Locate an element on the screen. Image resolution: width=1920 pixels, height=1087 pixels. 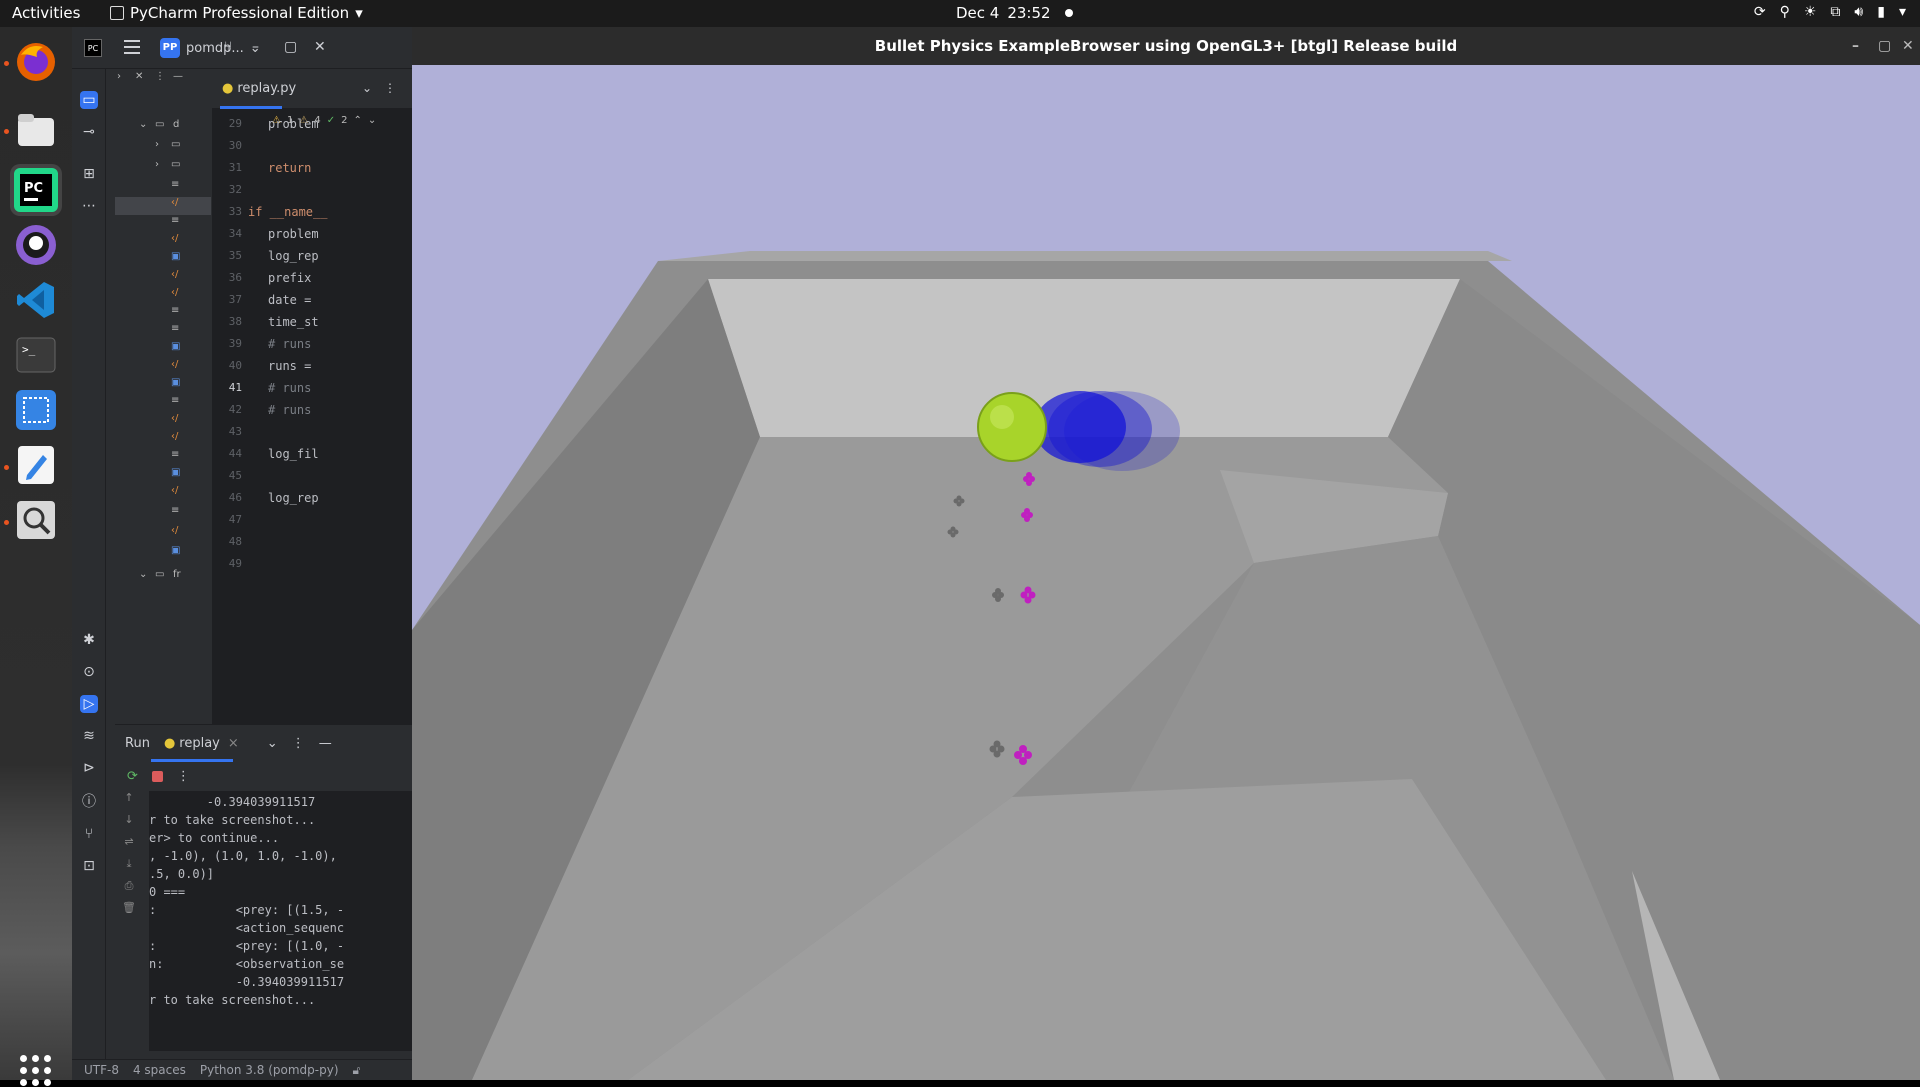
code-line: 38 time_st is located at coordinates (312, 324).